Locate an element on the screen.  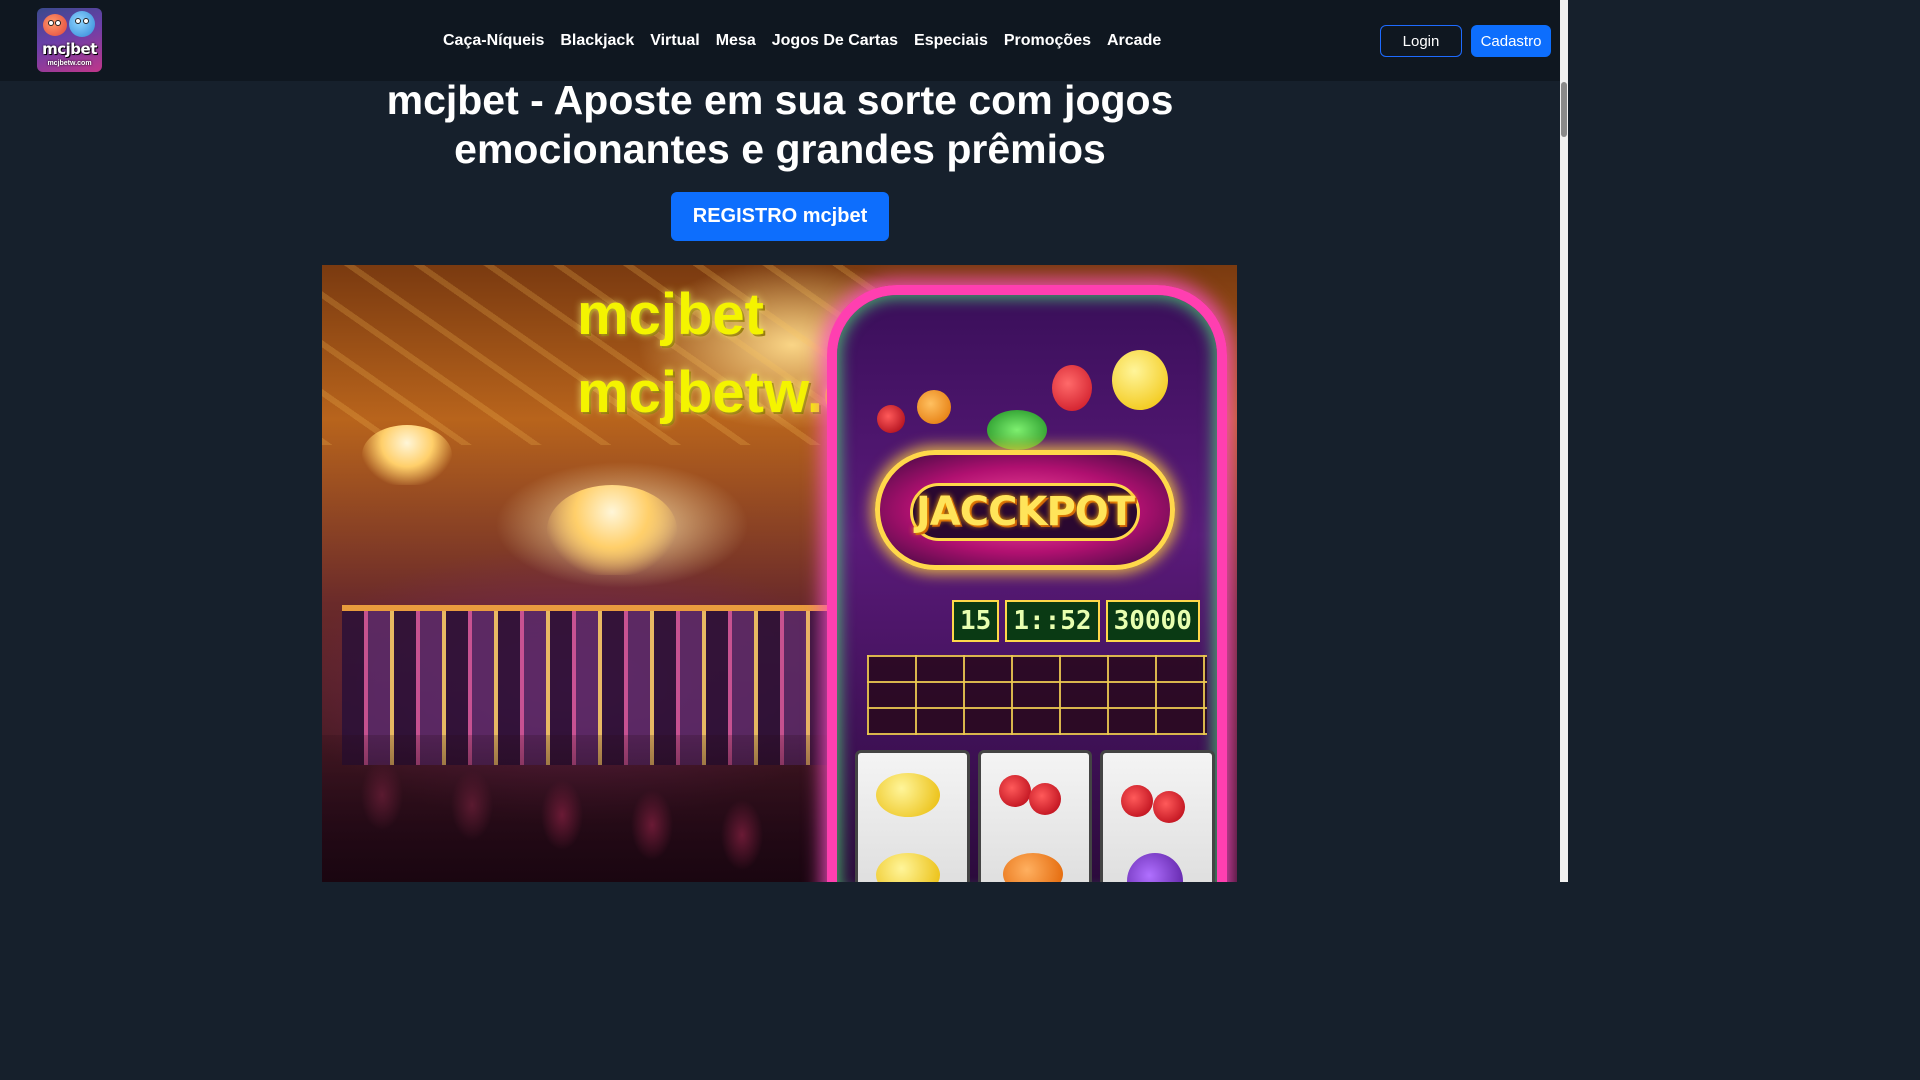
nav-item-promocoes: Promoções is located at coordinates (1047, 41).